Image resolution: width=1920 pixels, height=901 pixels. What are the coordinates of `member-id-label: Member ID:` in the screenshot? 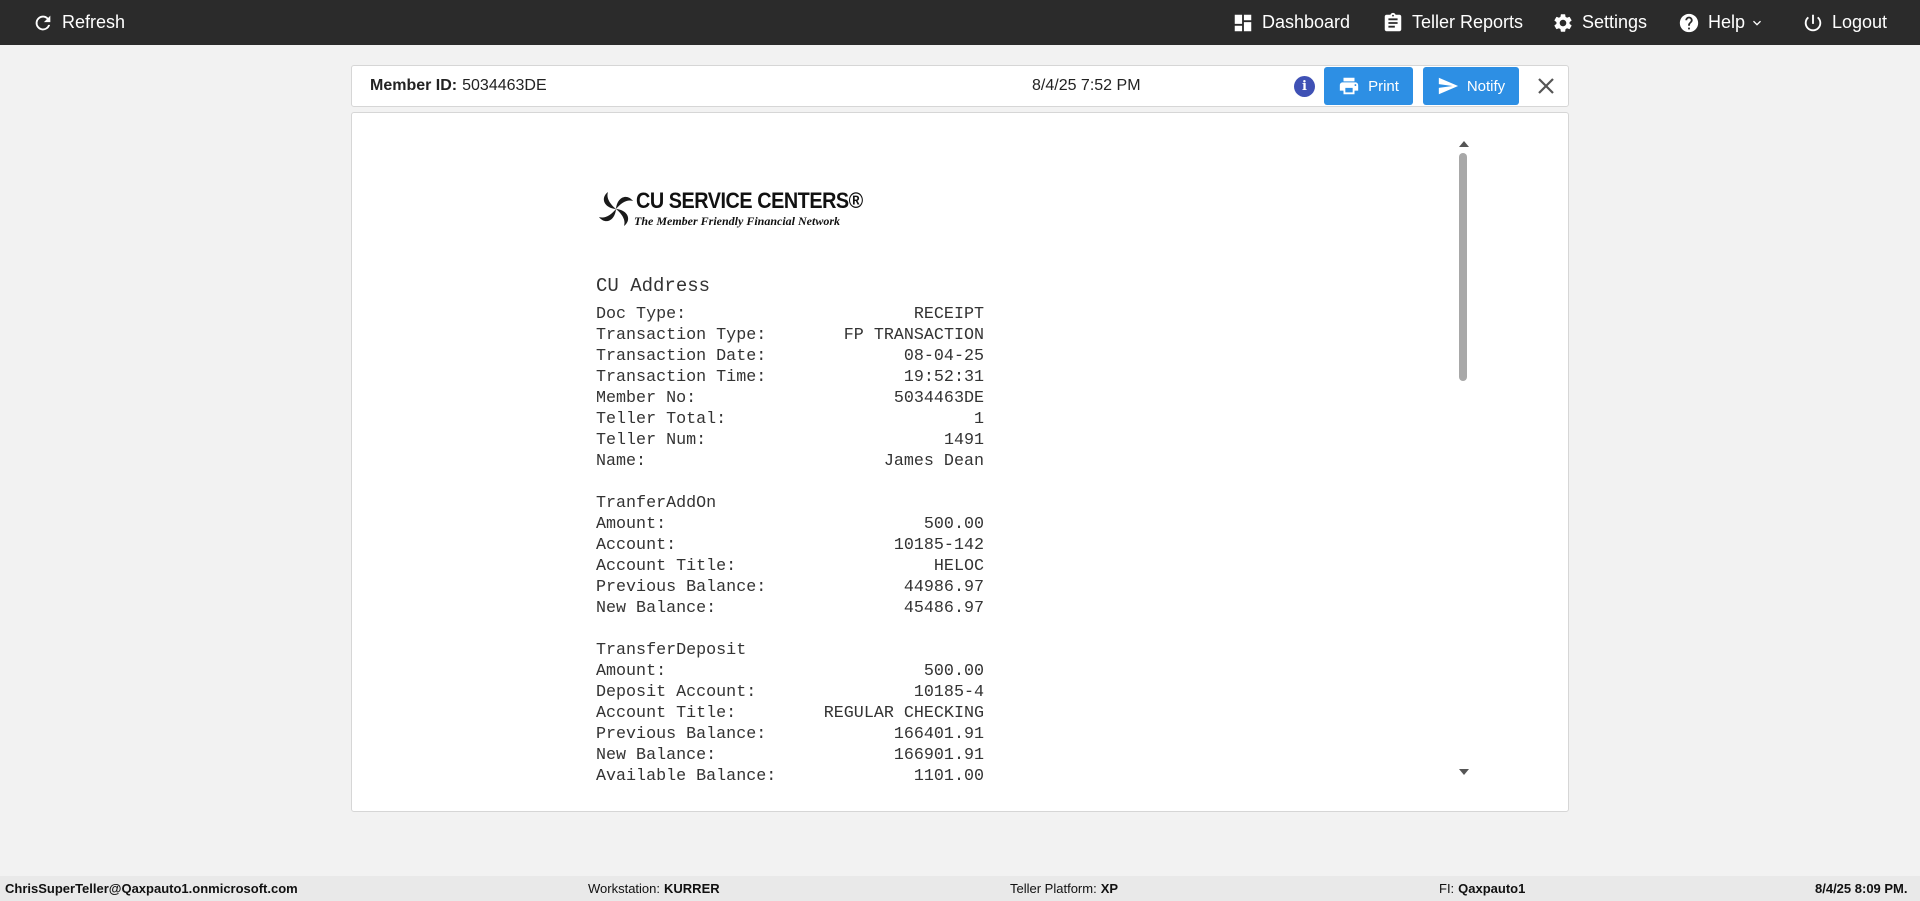 It's located at (414, 85).